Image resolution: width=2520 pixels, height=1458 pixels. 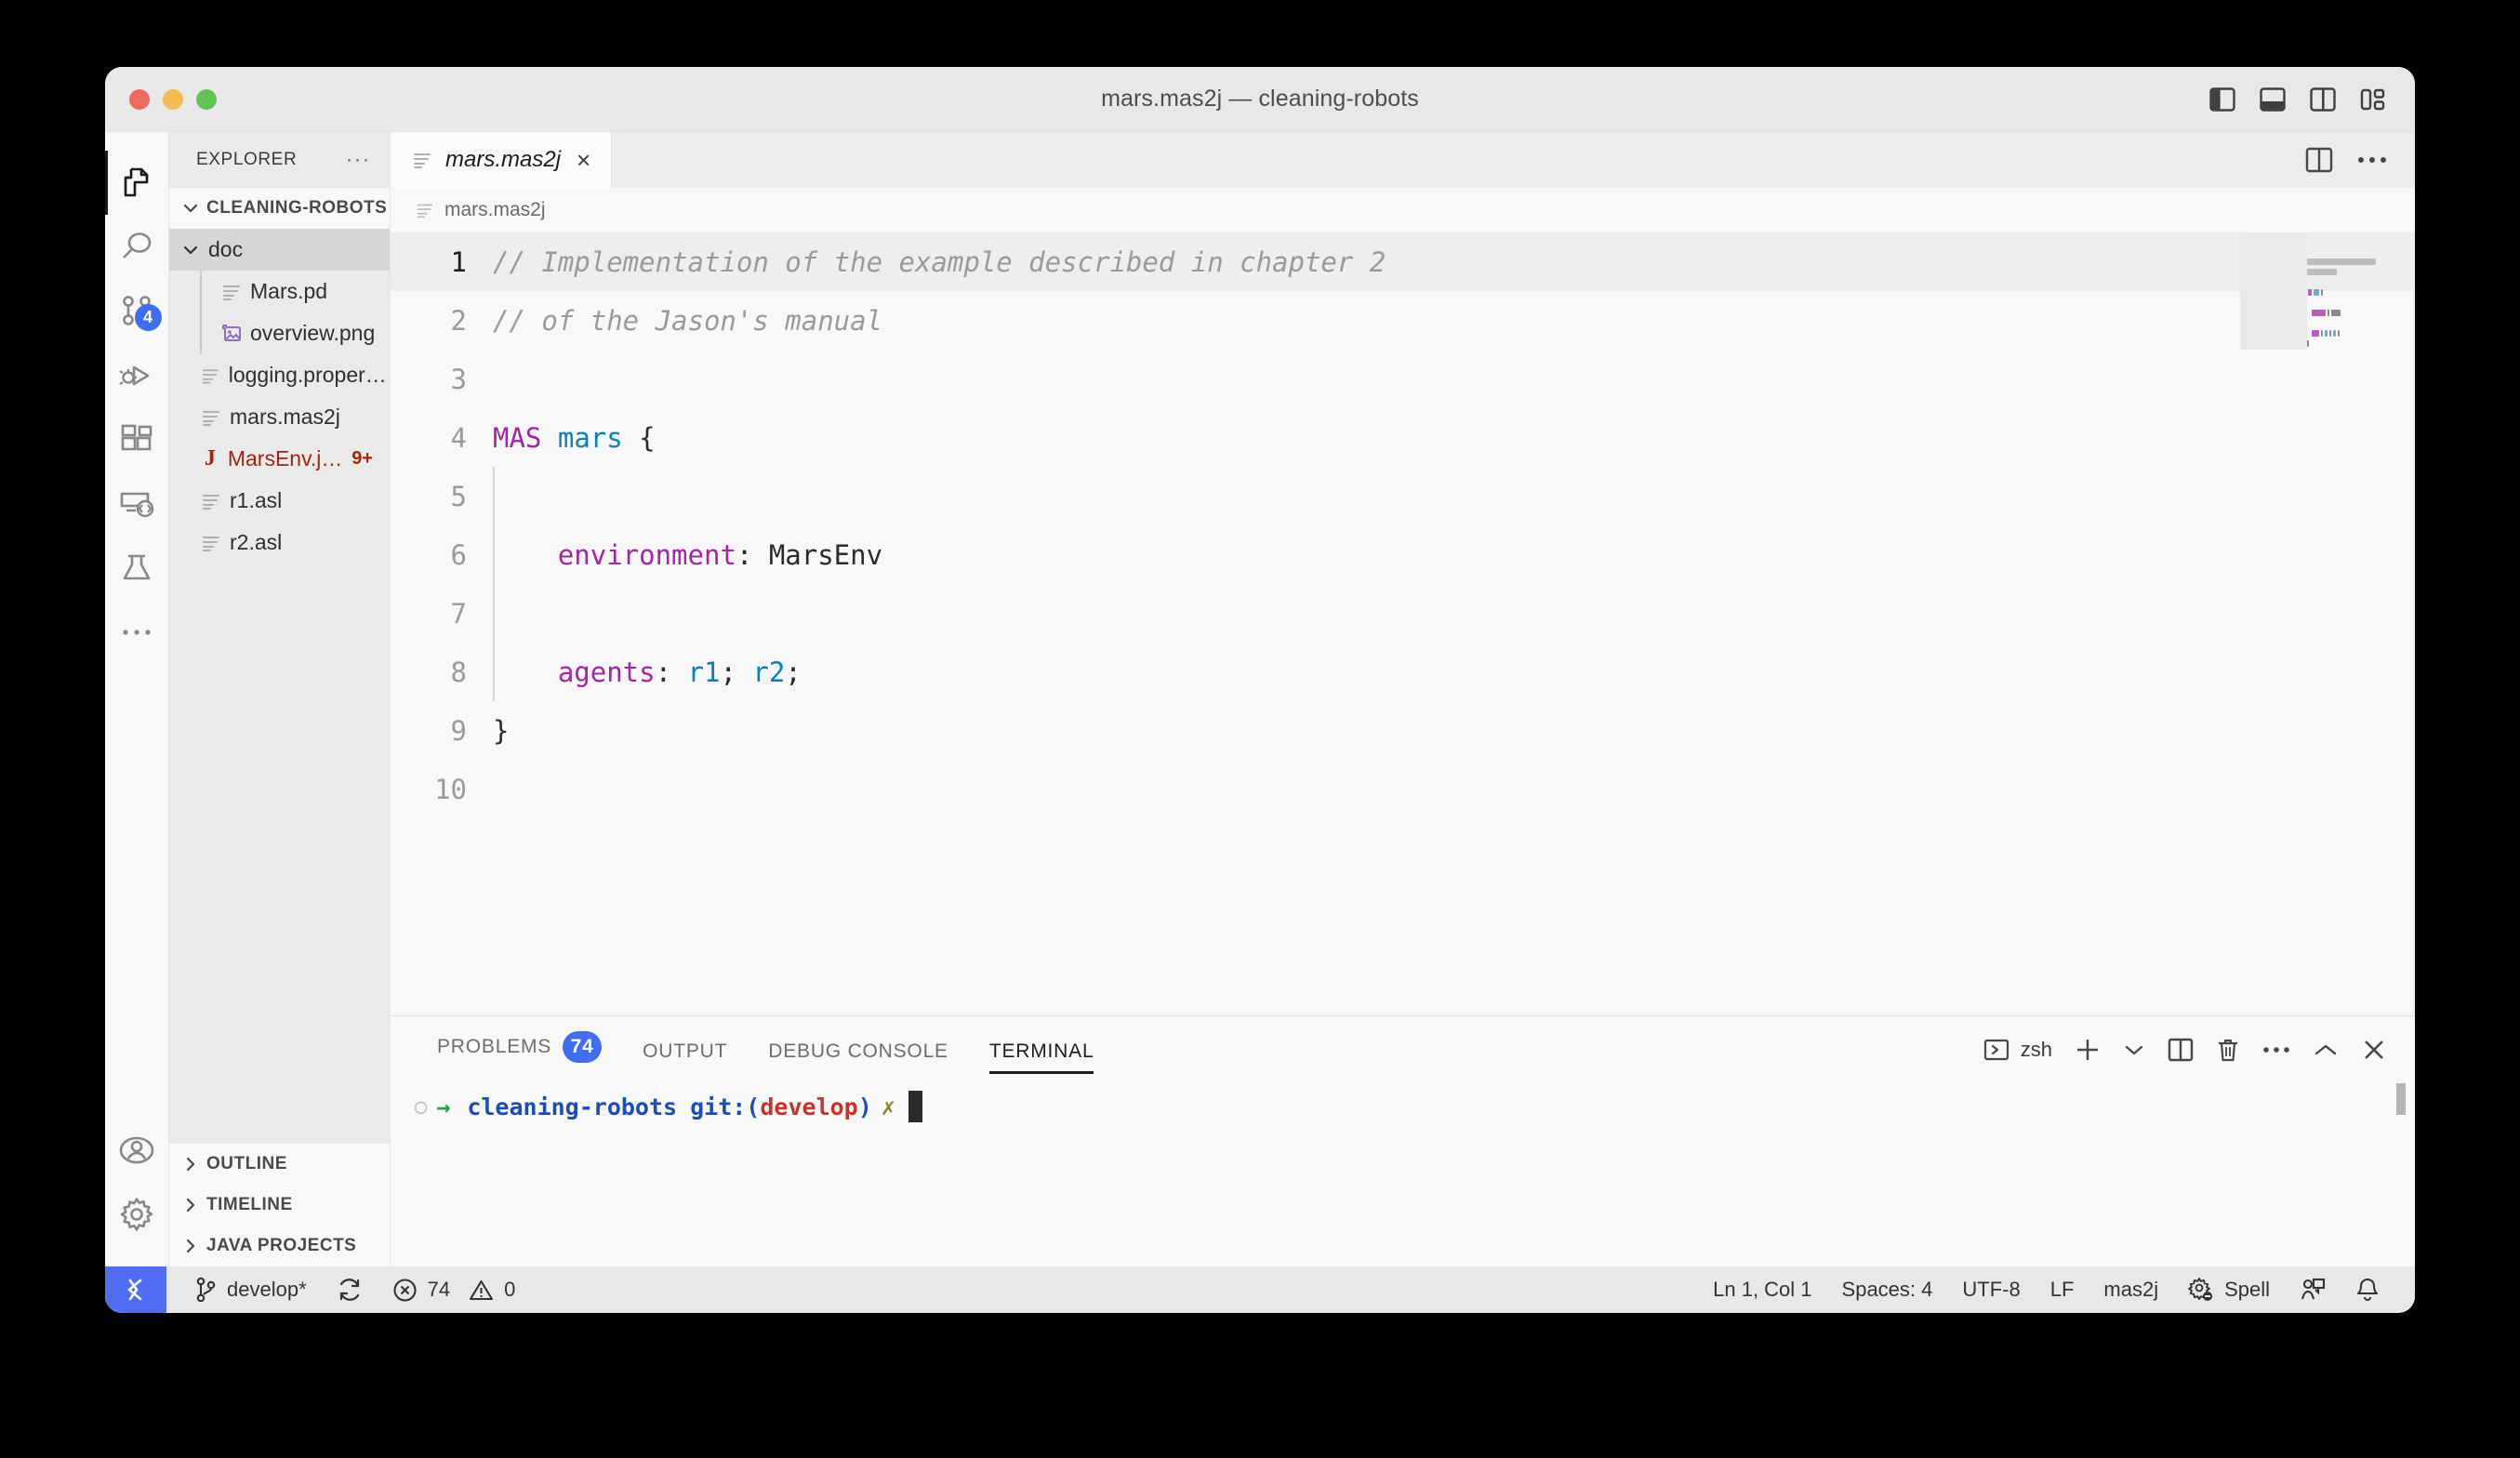 I want to click on code-line: 5, so click(x=1403, y=496).